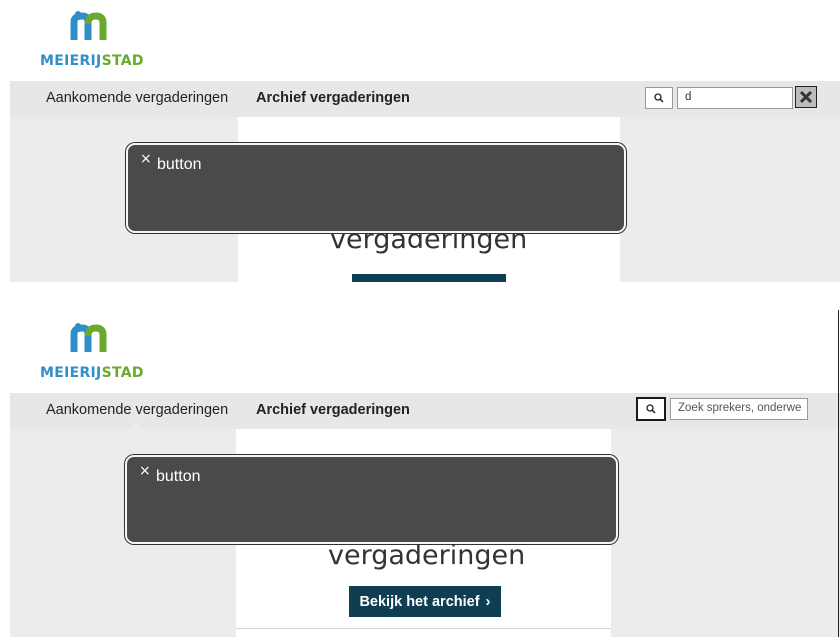 The image size is (840, 637). I want to click on search-input: d, so click(735, 98).